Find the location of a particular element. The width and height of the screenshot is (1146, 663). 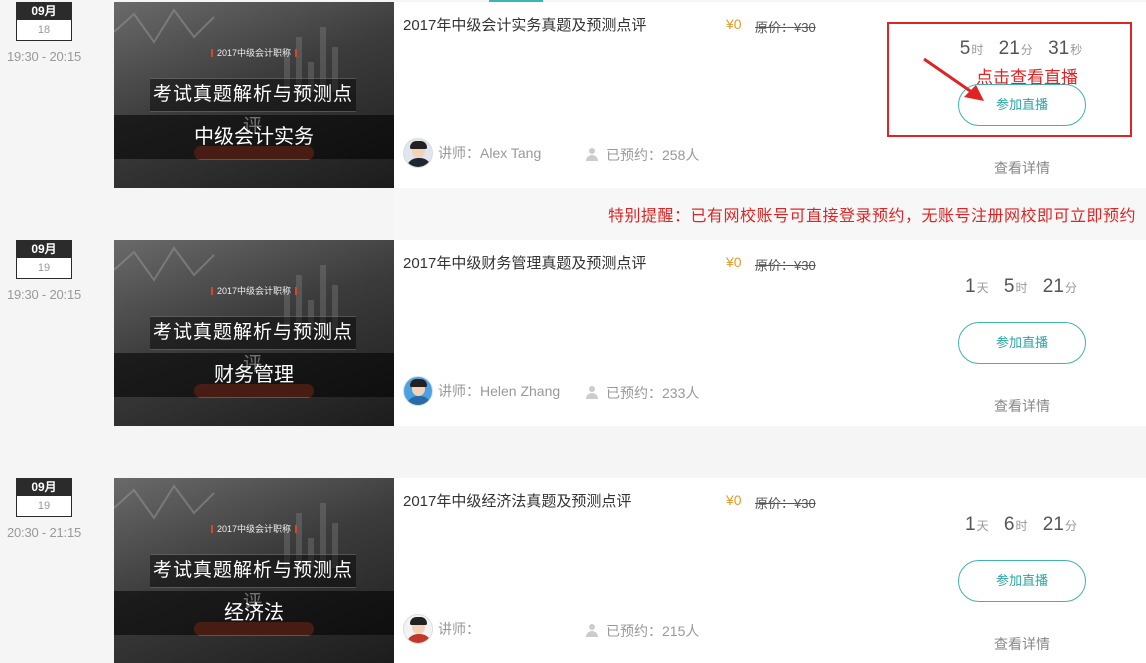

session-date: 09月 19 19:30 - 20:15 is located at coordinates (44, 271).